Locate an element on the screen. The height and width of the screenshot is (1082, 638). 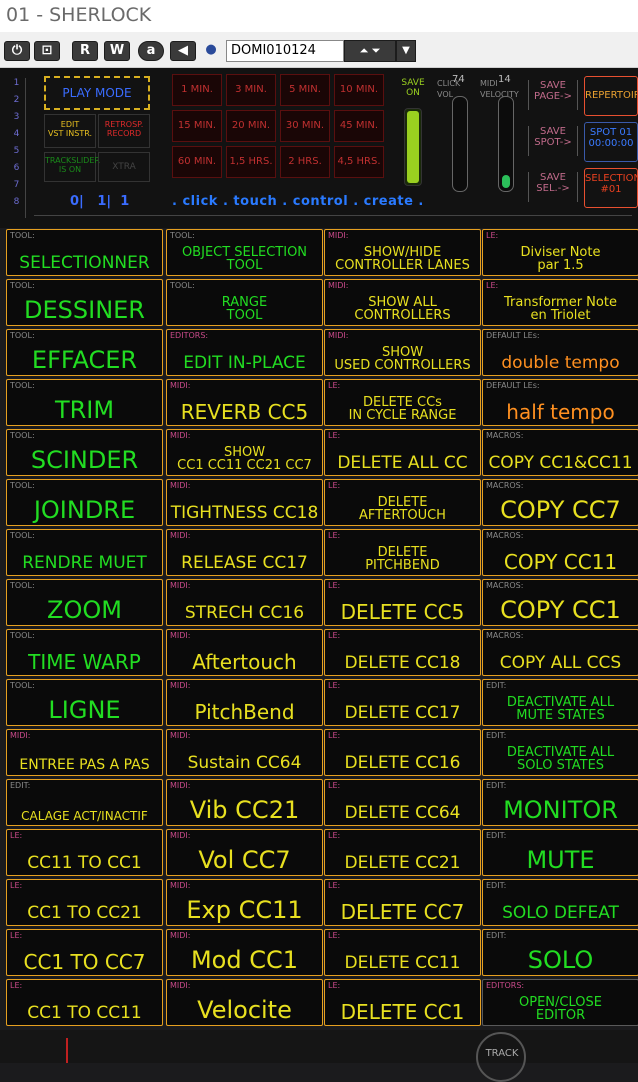
session-up-down-arrows: ⏶ ⏷ is located at coordinates (370, 51).